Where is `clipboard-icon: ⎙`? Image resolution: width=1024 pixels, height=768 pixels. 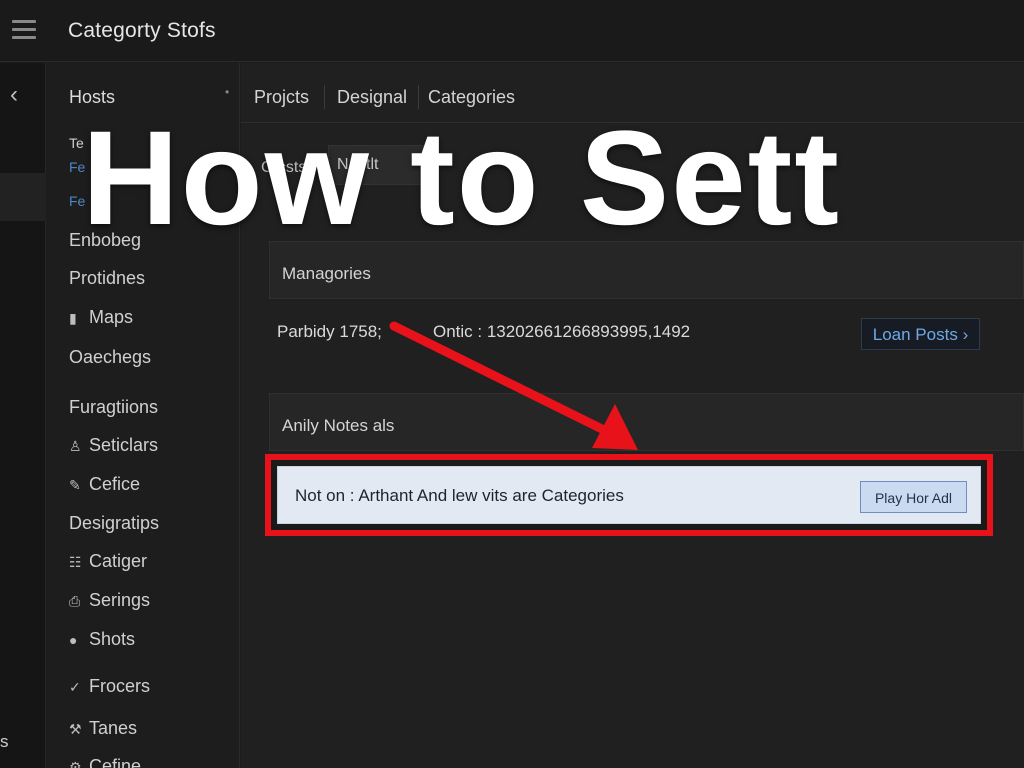 clipboard-icon: ⎙ is located at coordinates (75, 601).